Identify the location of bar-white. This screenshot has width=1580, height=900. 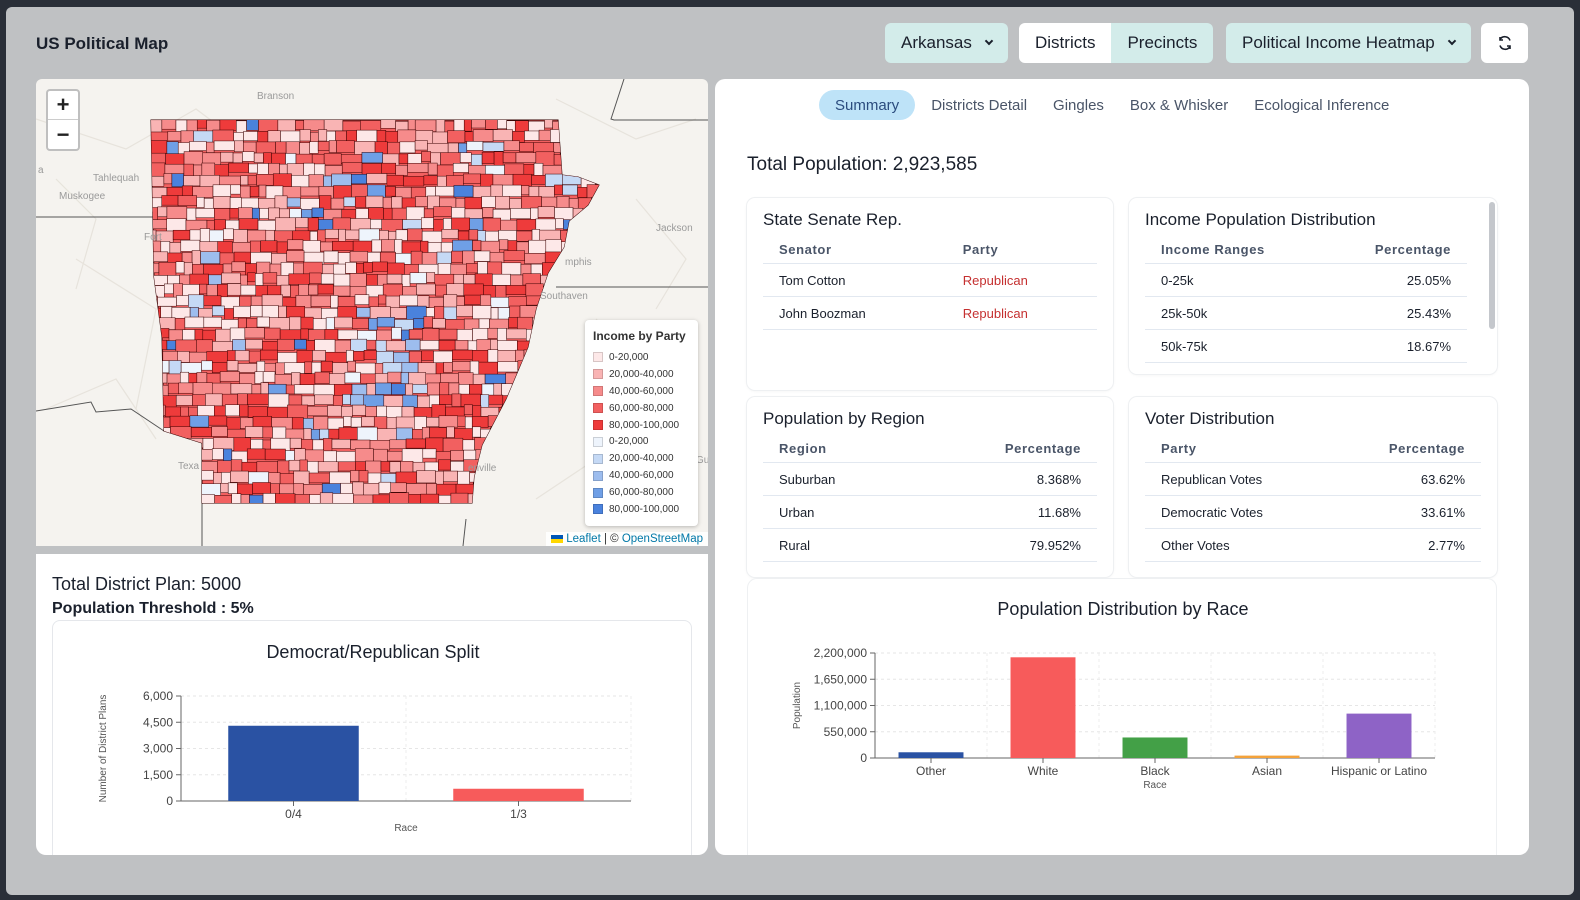
(1043, 707).